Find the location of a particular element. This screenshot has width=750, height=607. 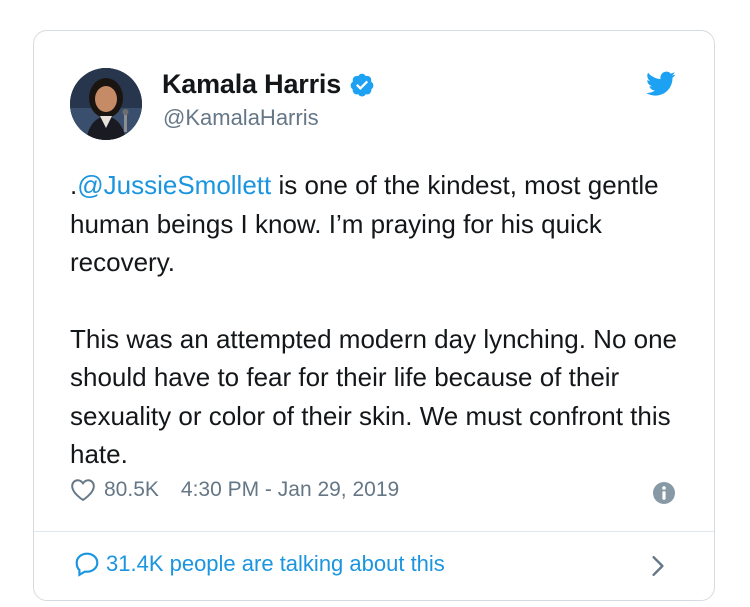

mention-link: @JussieSmollett is located at coordinates (174, 185).